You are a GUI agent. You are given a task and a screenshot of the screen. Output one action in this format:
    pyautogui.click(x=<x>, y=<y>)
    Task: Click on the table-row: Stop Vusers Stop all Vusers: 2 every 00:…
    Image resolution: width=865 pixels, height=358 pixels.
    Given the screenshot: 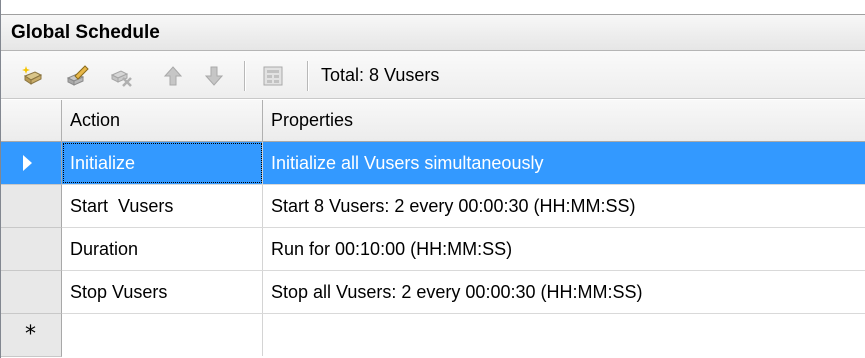 What is the action you would take?
    pyautogui.click(x=433, y=292)
    